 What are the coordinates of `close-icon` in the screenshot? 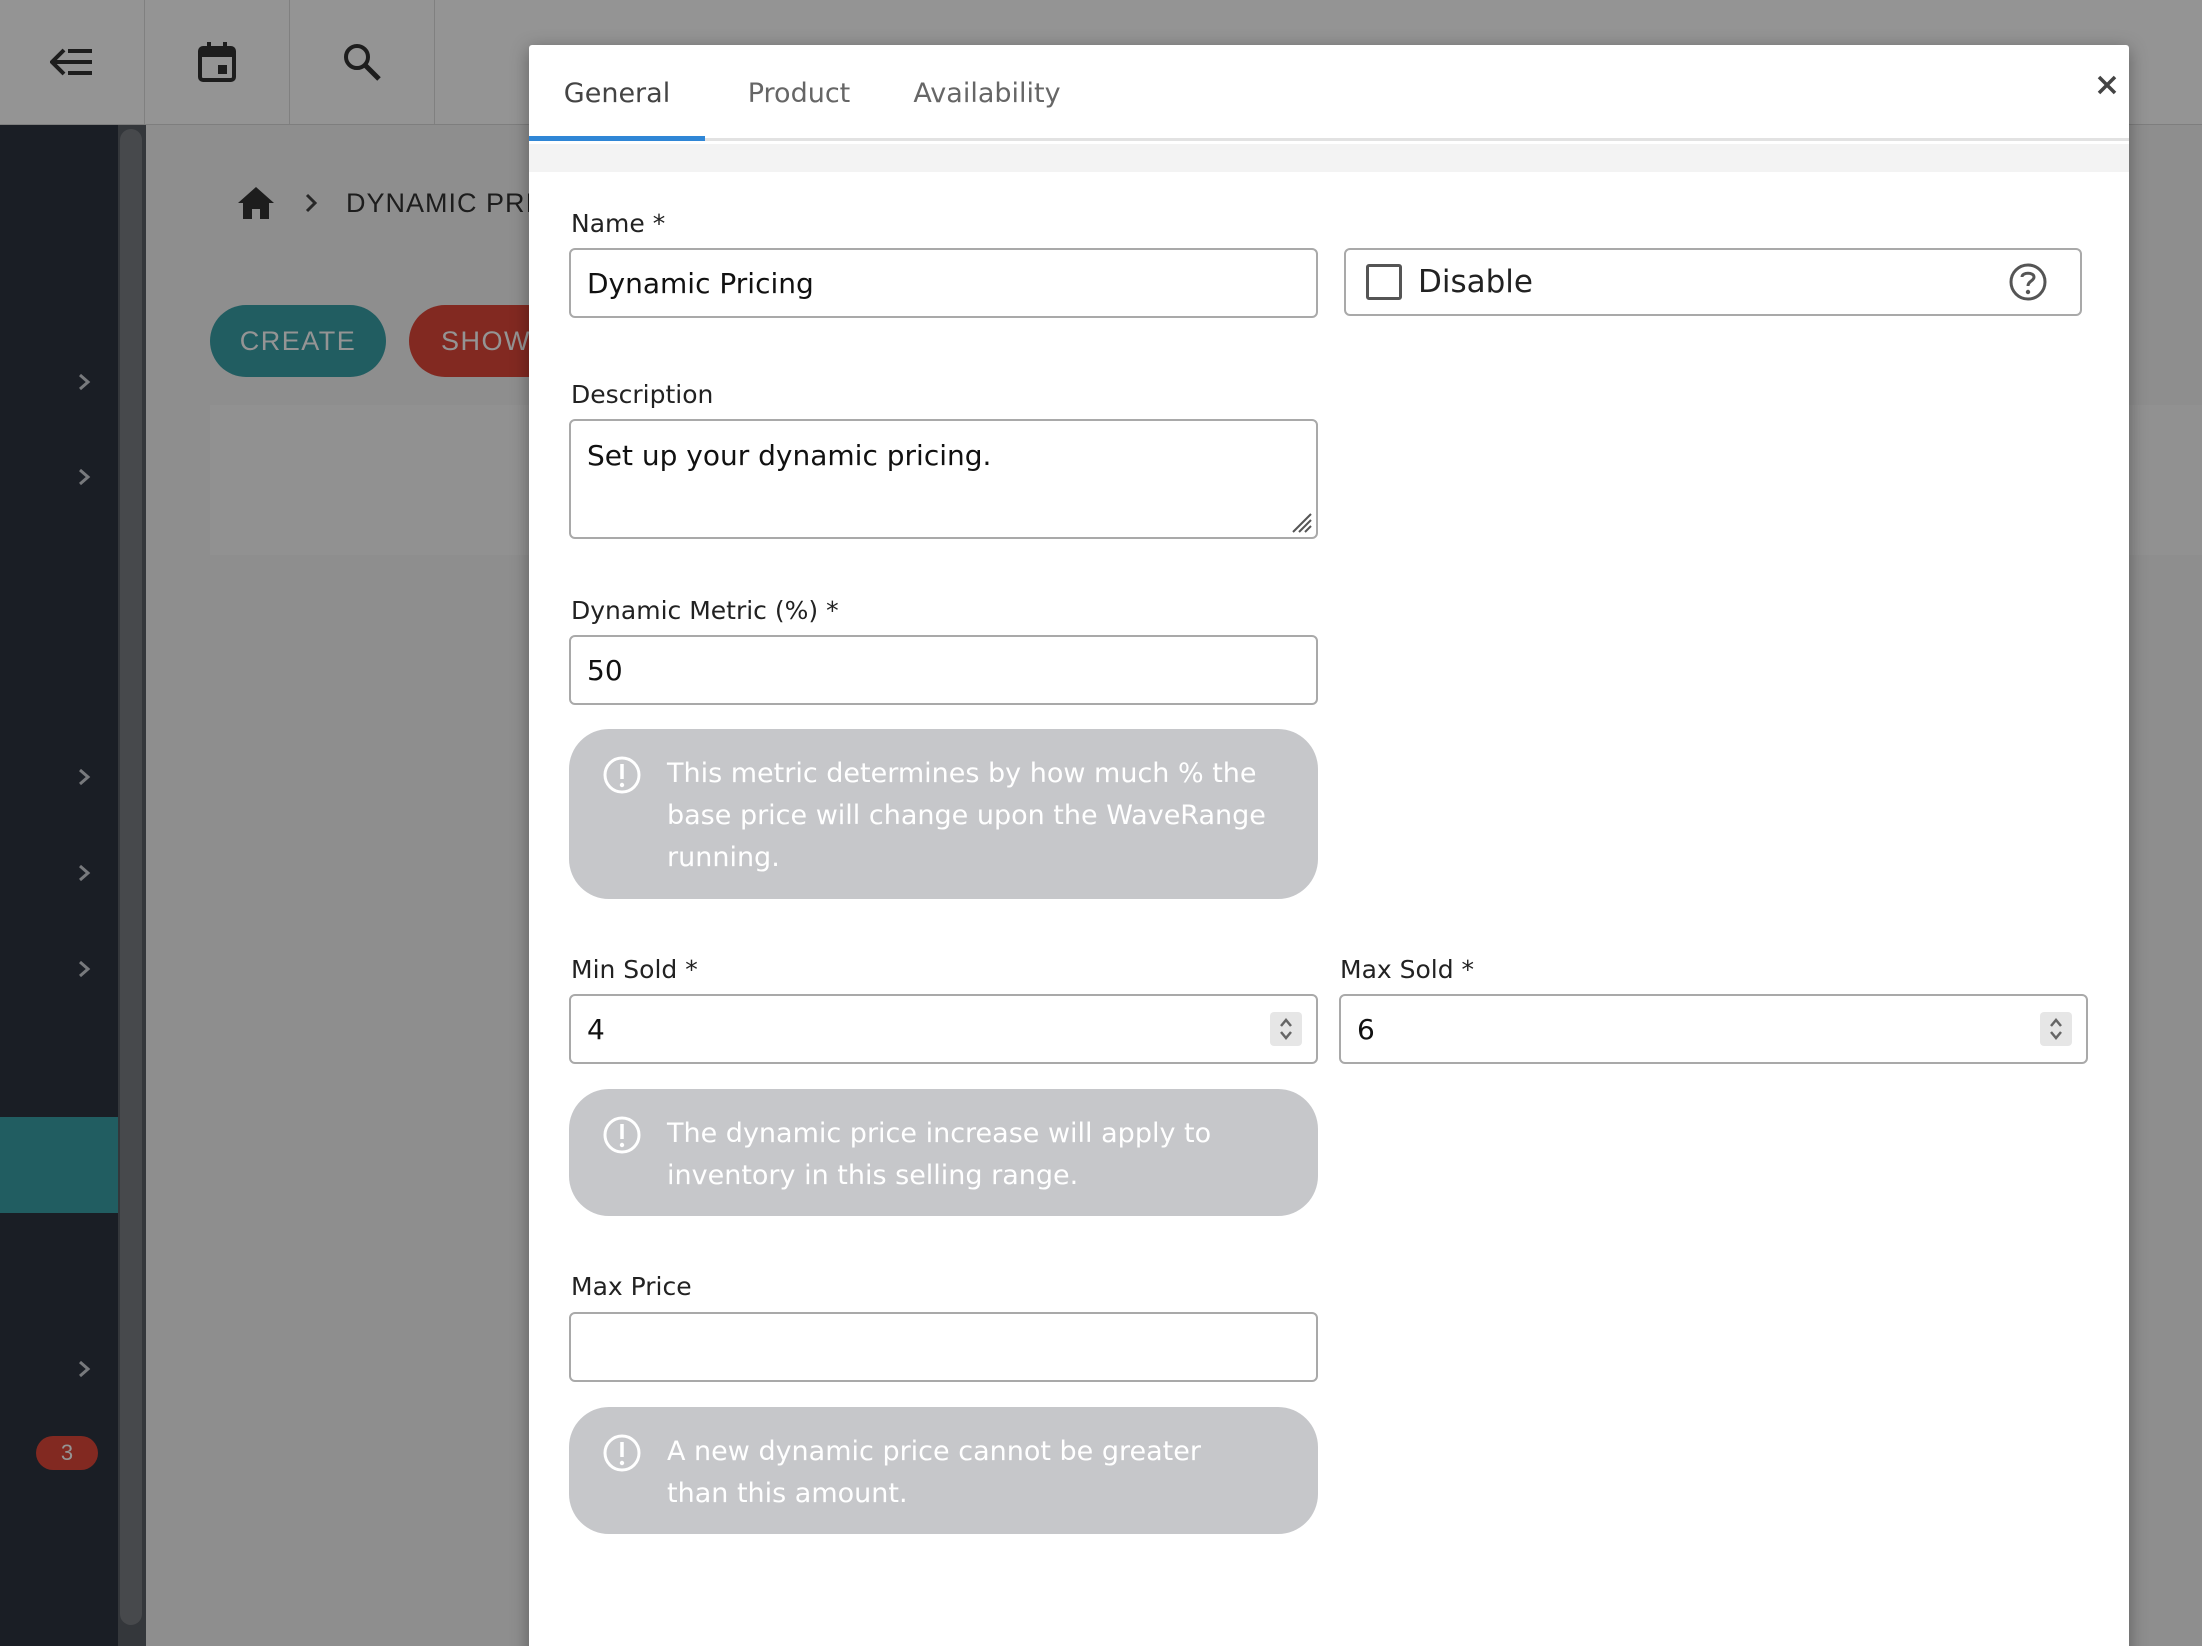 It's located at (2107, 85).